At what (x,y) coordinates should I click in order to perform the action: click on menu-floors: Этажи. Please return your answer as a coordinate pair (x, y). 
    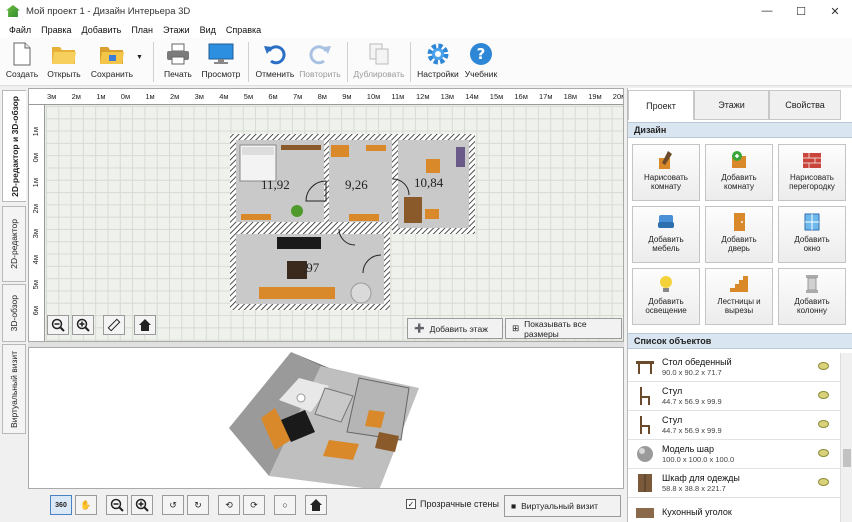
    Looking at the image, I should click on (176, 30).